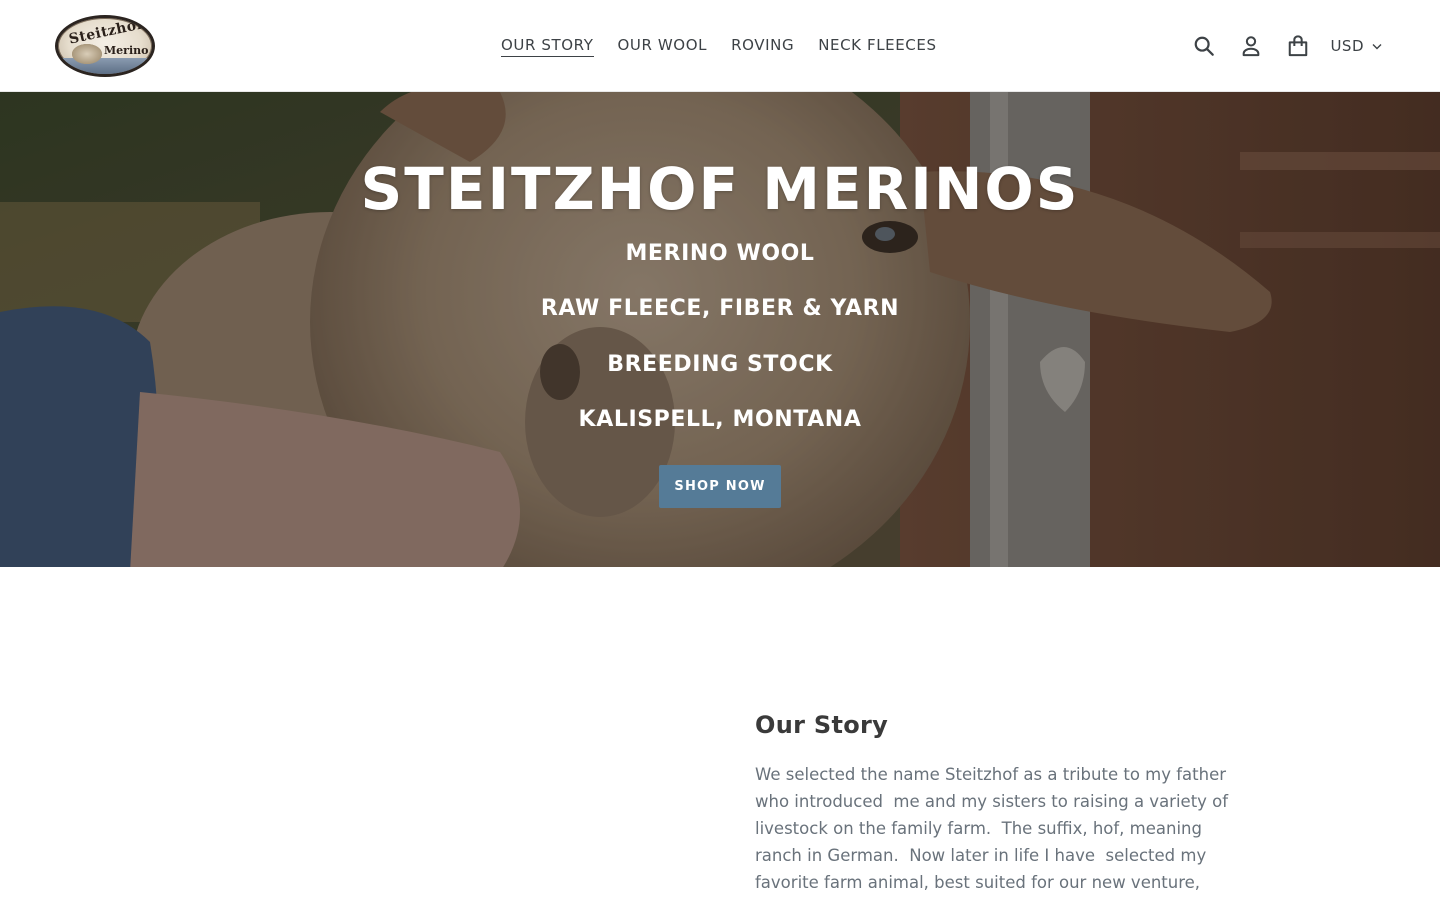 The image size is (1440, 900). I want to click on story-heading: Our Story, so click(822, 725).